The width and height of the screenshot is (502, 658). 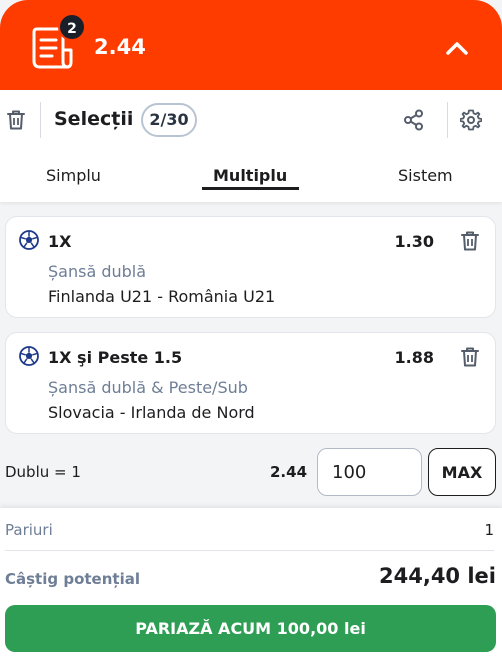 I want to click on chevron-up-icon, so click(x=457, y=47).